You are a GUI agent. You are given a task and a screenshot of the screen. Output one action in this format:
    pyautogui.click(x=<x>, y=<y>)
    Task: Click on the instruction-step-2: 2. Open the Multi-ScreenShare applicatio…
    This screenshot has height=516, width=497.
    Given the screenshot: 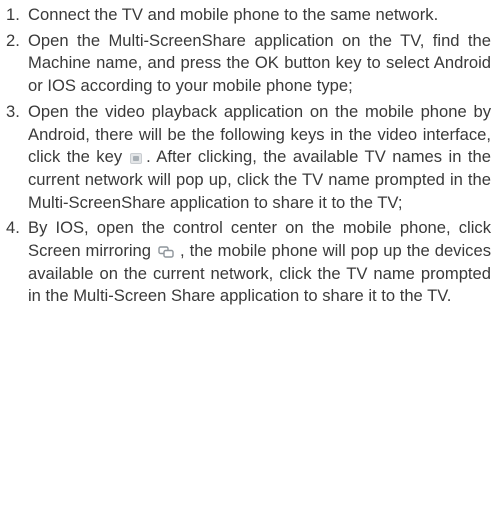 What is the action you would take?
    pyautogui.click(x=248, y=64)
    